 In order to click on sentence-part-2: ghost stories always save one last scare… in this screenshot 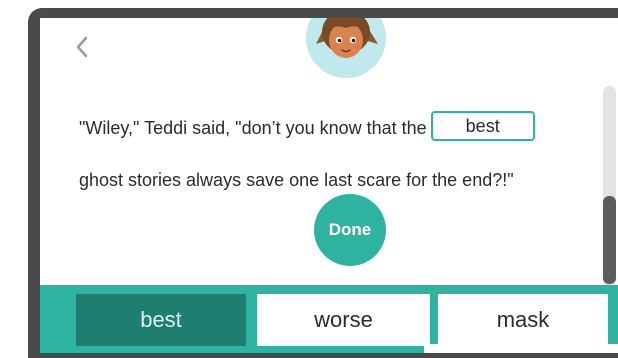, I will do `click(296, 180)`.